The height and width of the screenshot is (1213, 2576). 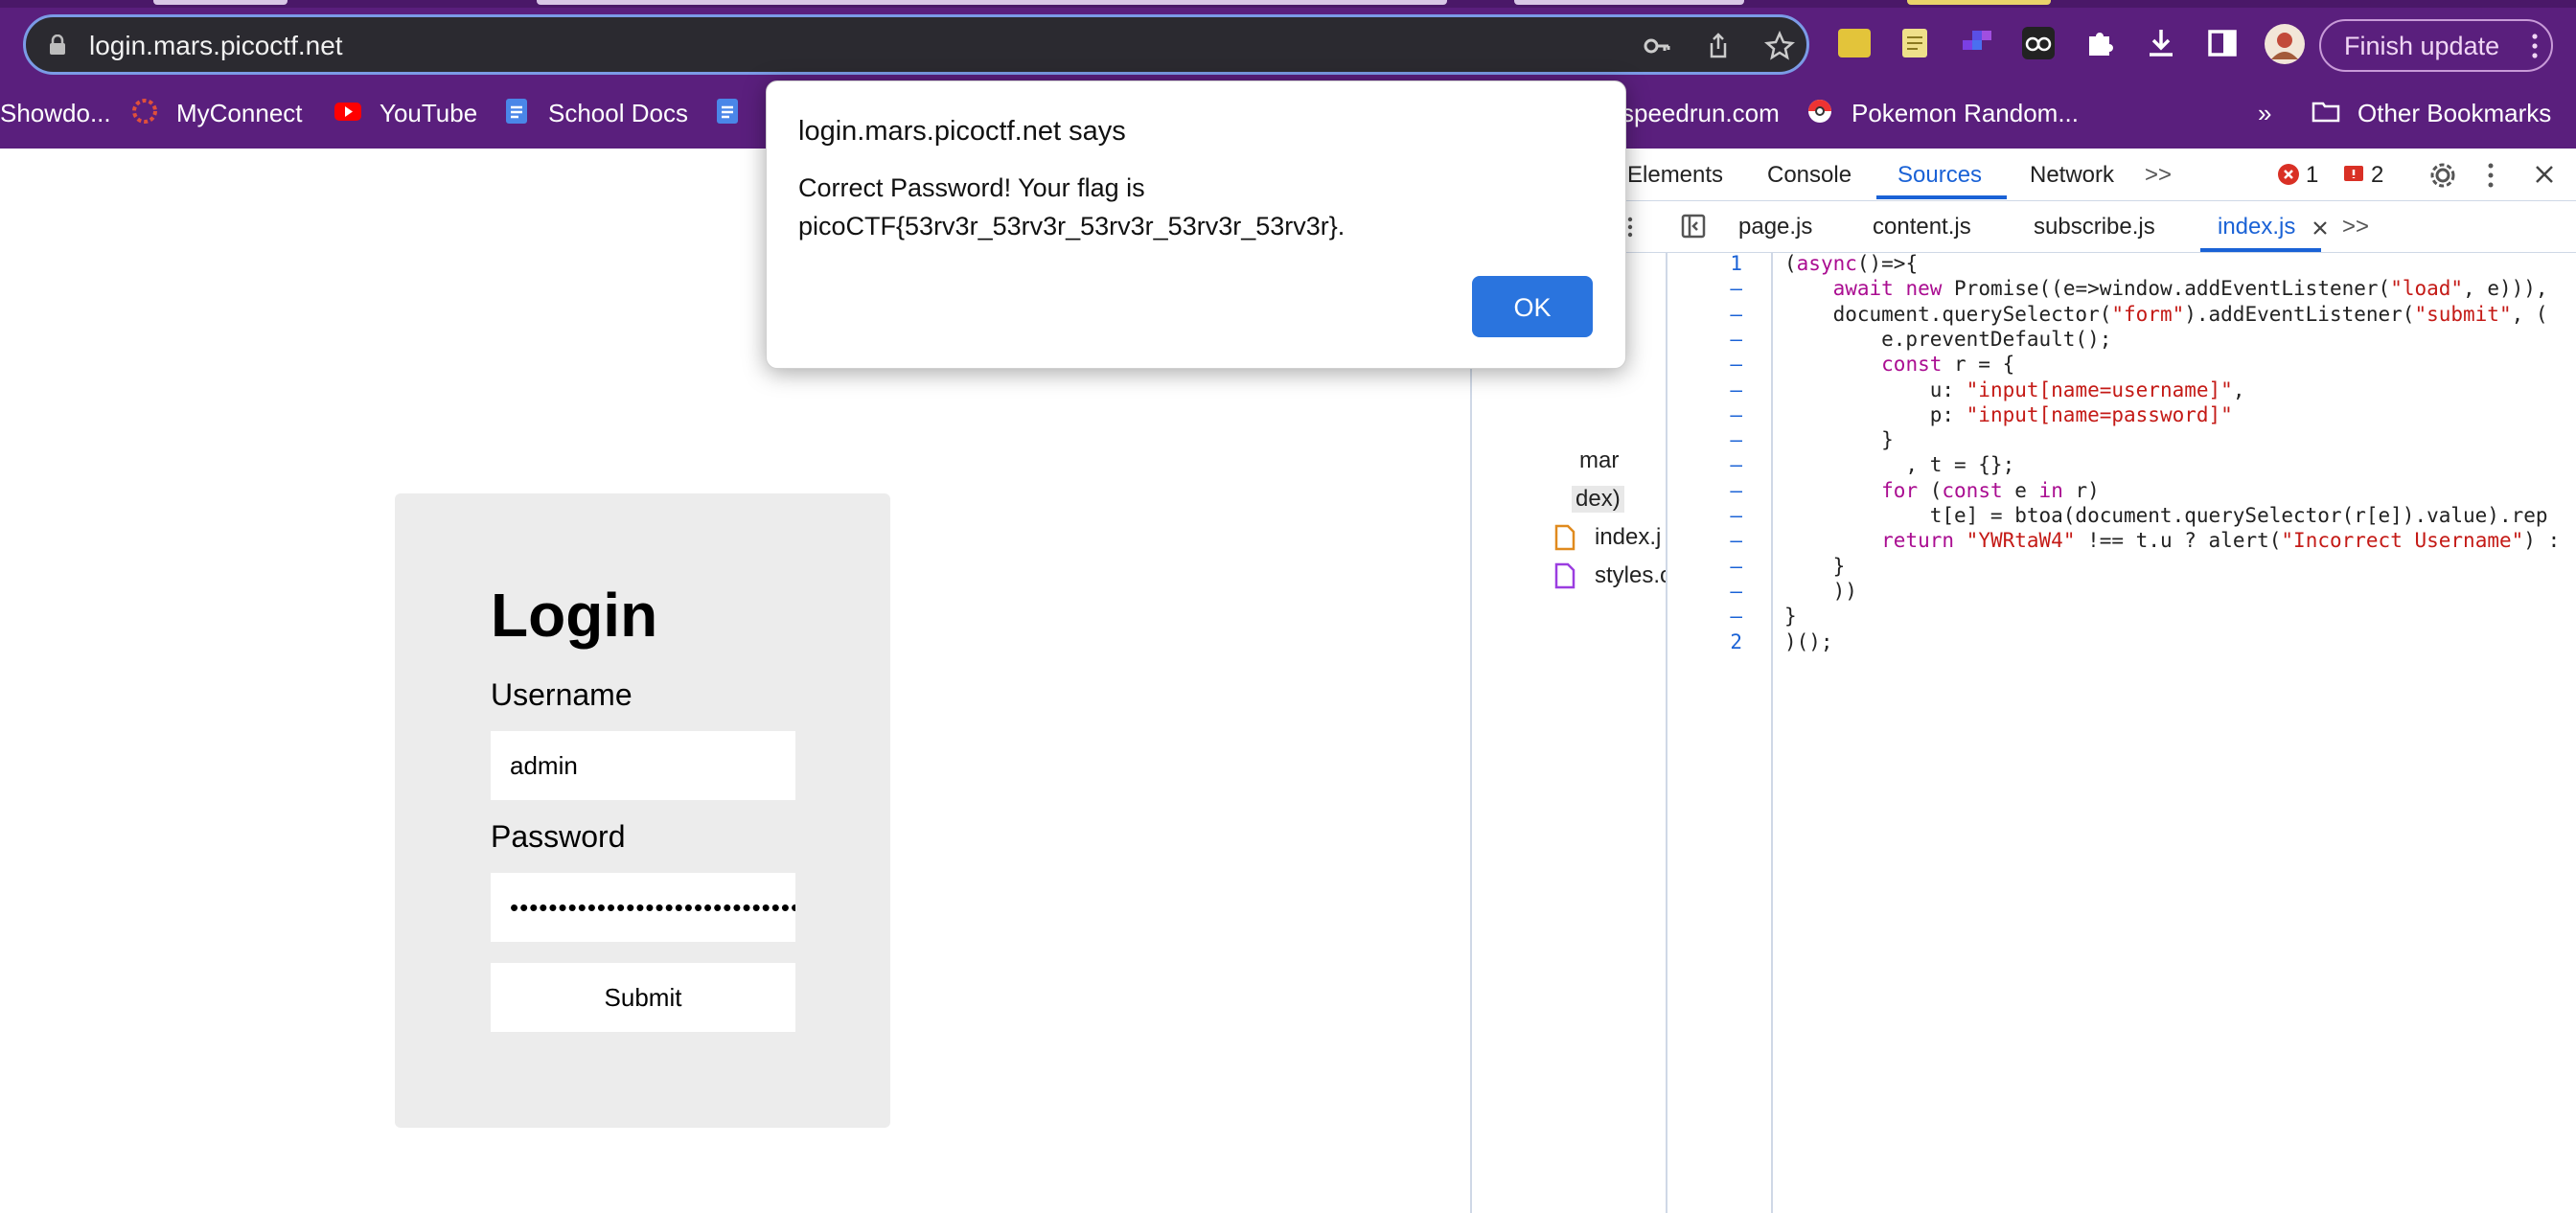 I want to click on blocks-extension-icon, so click(x=1977, y=43).